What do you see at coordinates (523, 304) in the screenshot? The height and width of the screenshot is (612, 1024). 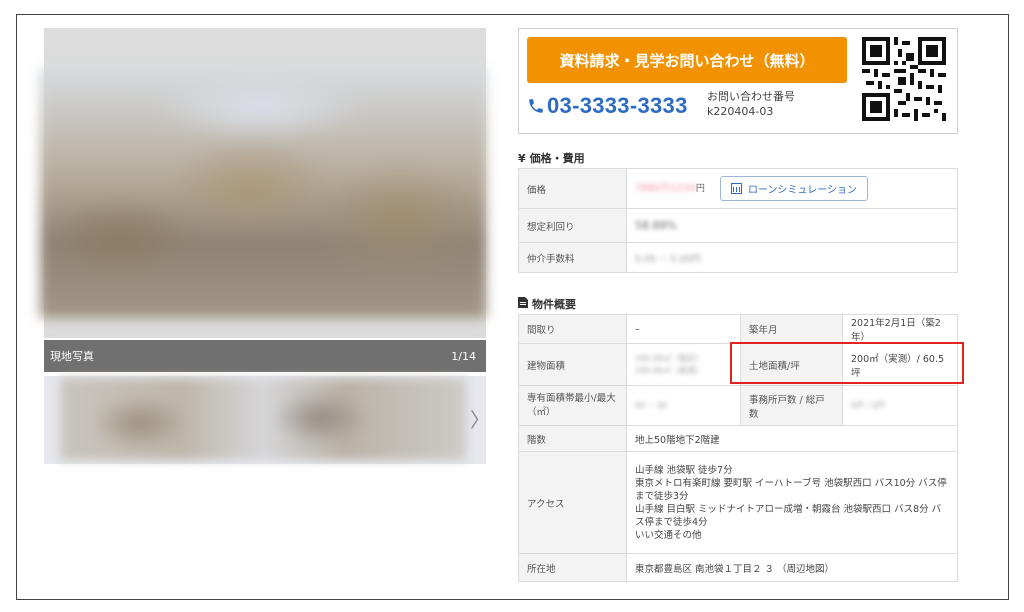 I see `document-icon` at bounding box center [523, 304].